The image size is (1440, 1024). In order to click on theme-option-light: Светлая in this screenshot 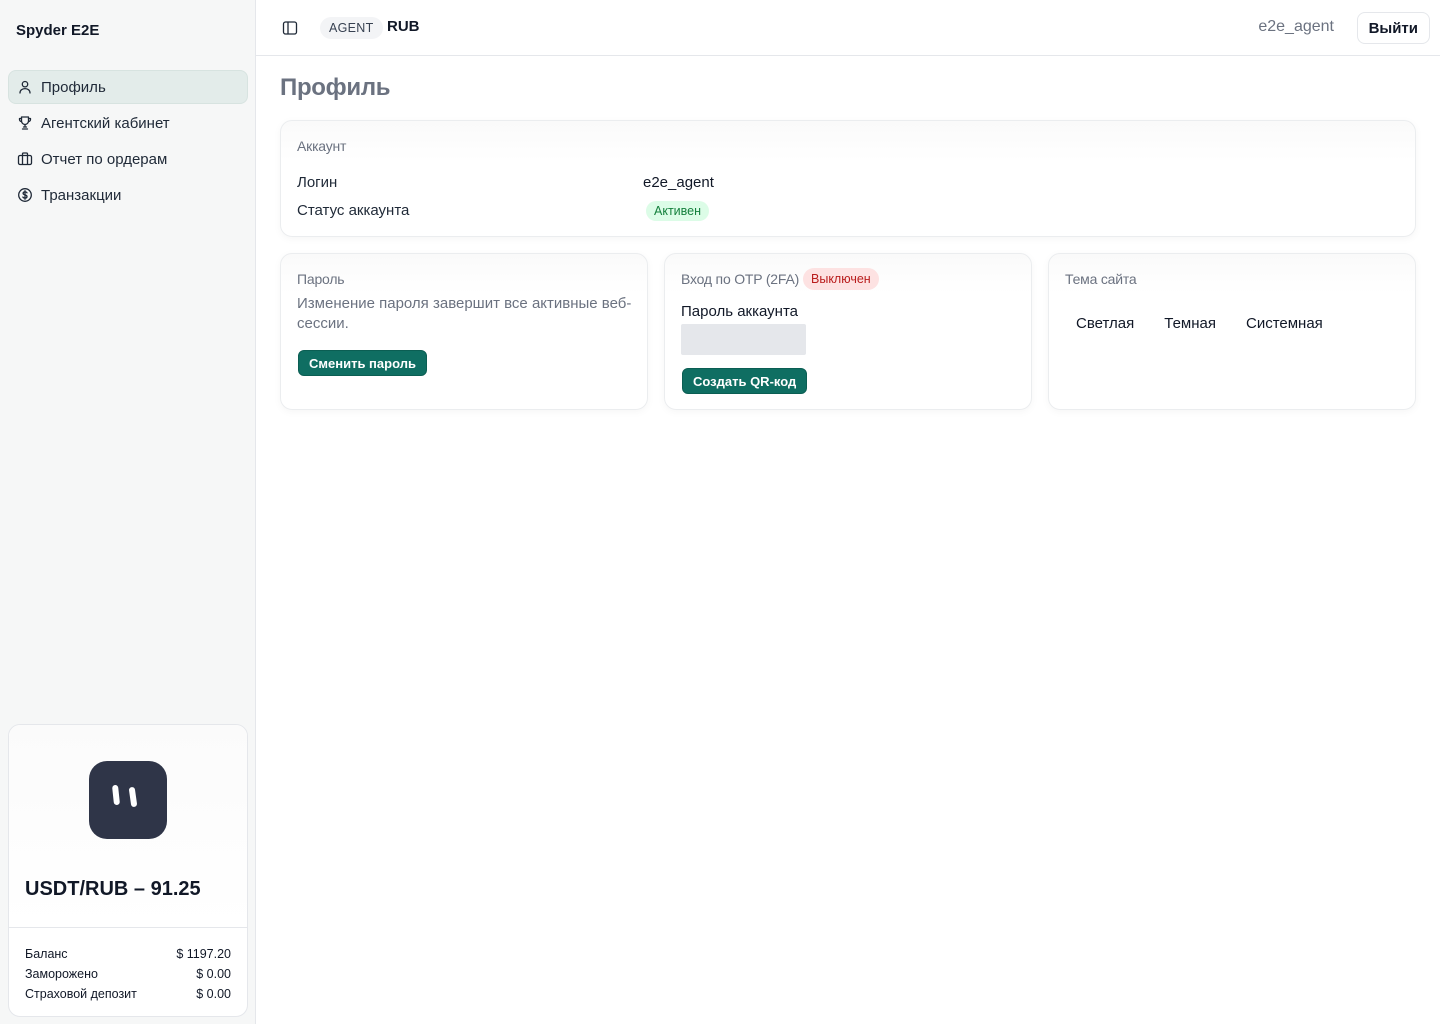, I will do `click(1105, 323)`.